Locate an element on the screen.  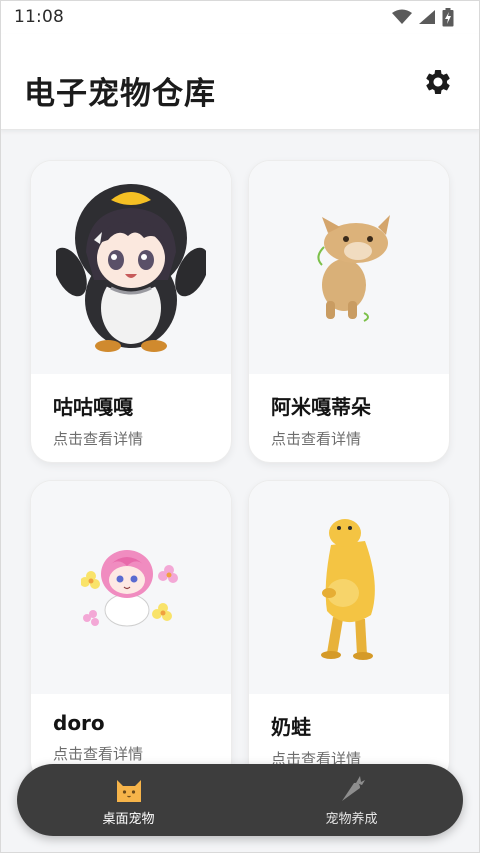
settings-button is located at coordinates (438, 82).